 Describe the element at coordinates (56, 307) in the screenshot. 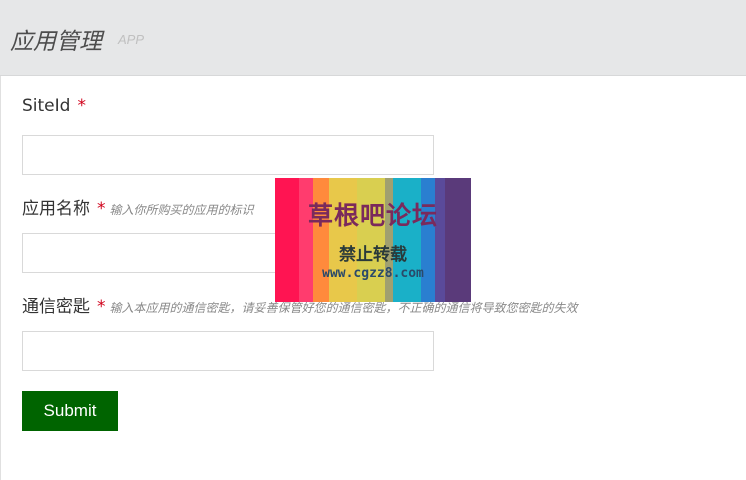

I see `secret-key-label: 通信密匙` at that location.